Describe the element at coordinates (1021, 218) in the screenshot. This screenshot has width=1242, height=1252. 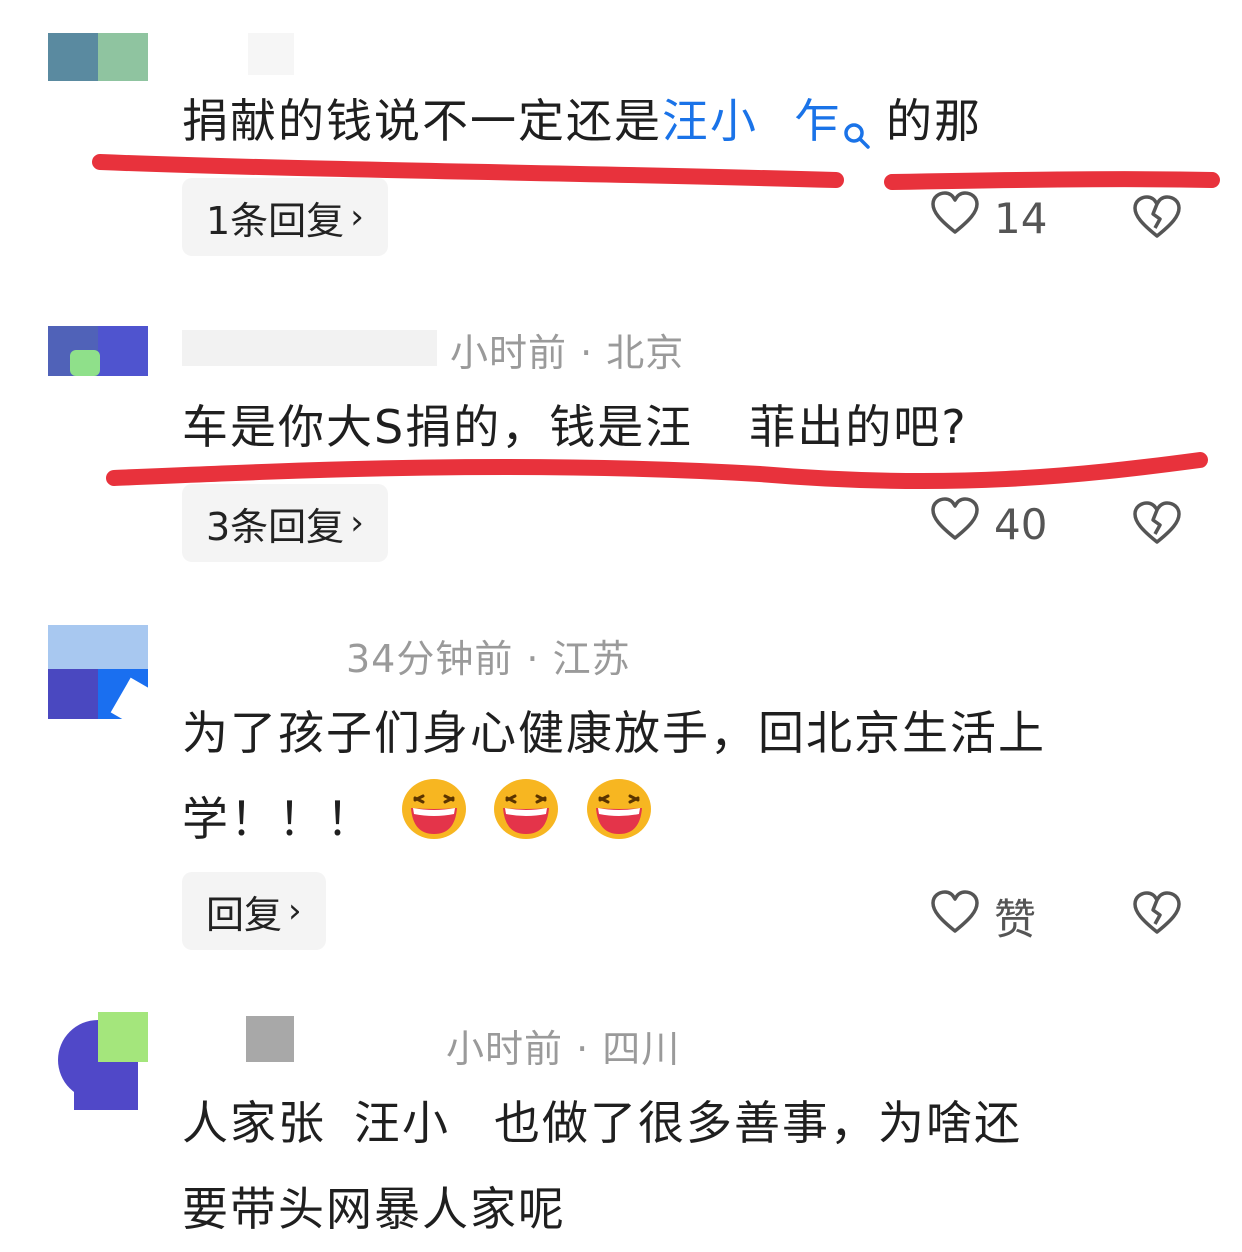
I see `like-count: 14` at that location.